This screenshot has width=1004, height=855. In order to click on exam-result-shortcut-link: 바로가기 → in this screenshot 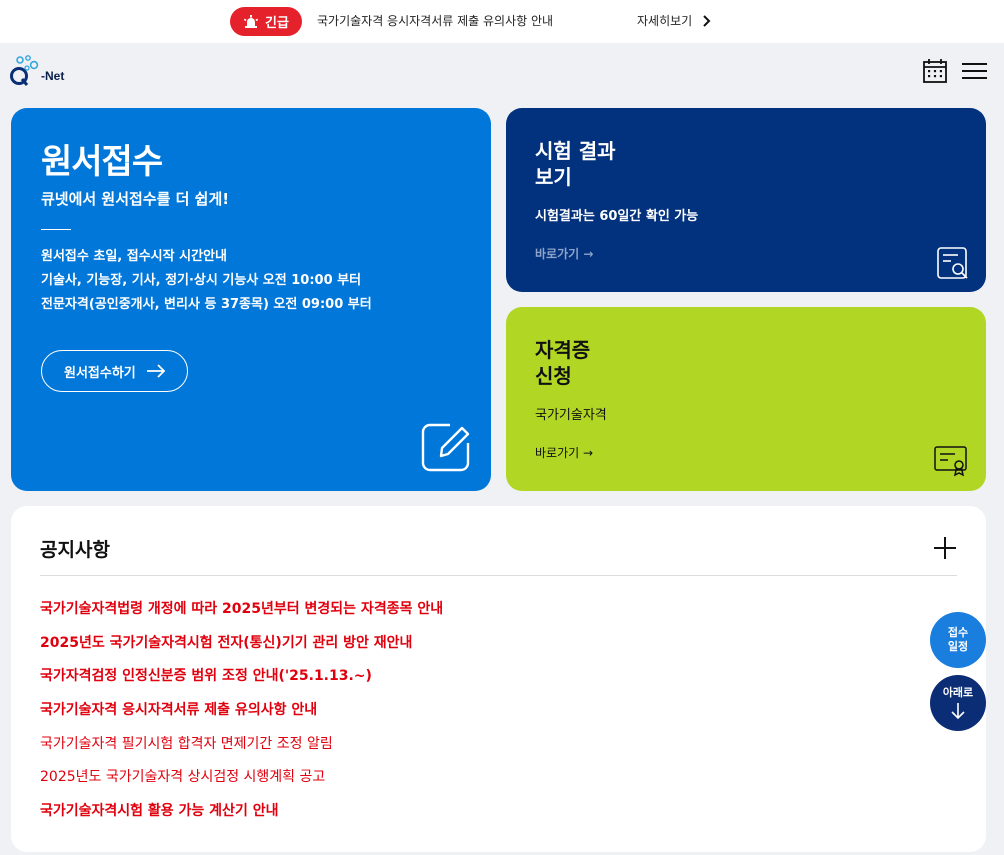, I will do `click(564, 253)`.